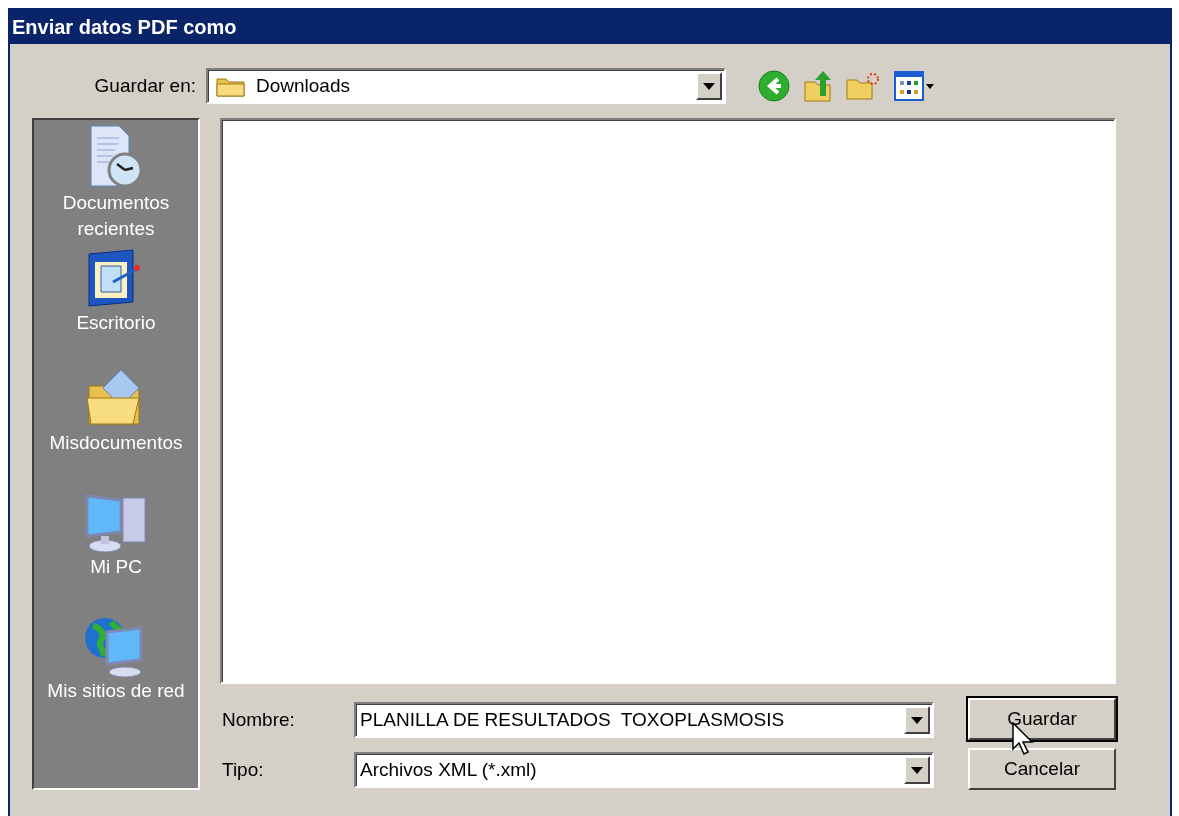 The image size is (1179, 816). What do you see at coordinates (116, 183) in the screenshot?
I see `place-item: Documentos recientes` at bounding box center [116, 183].